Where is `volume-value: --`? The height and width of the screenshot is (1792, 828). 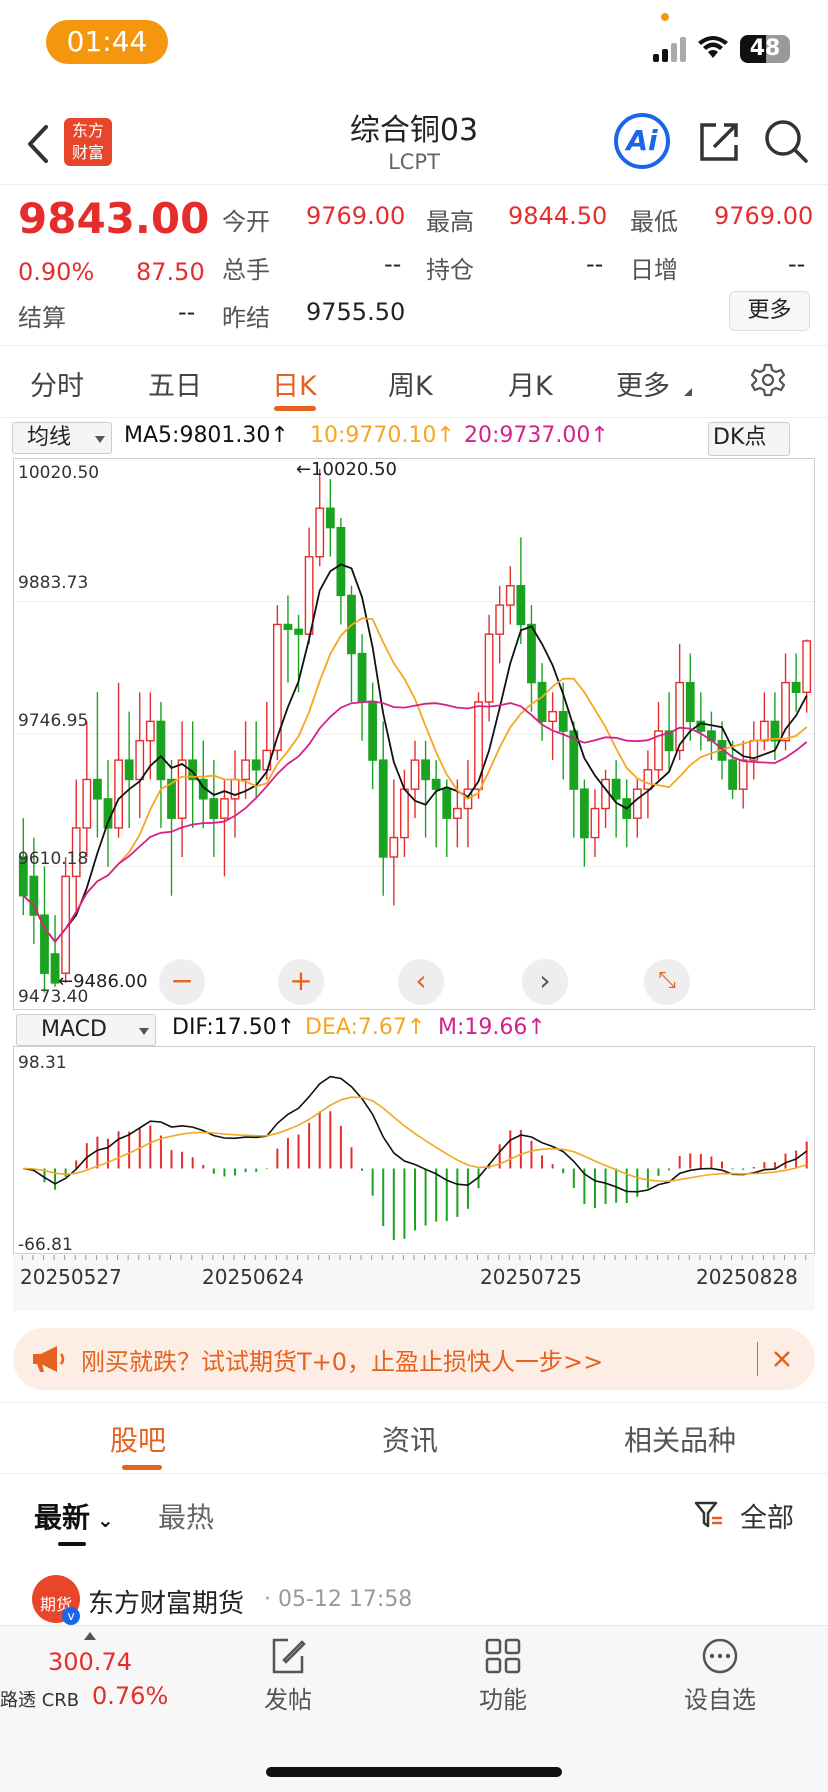
volume-value: -- is located at coordinates (393, 264).